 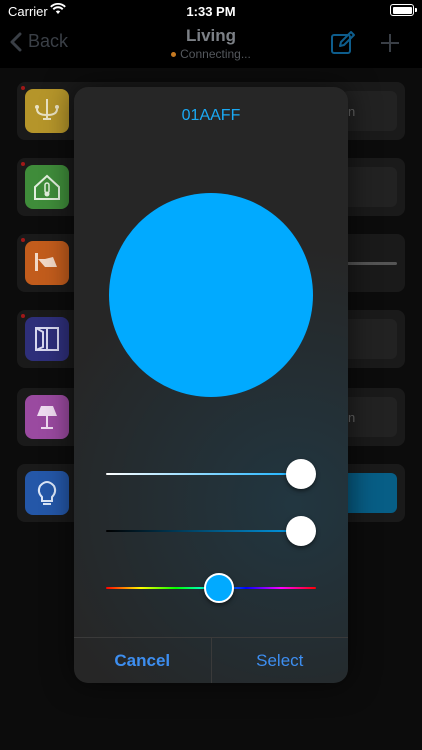 I want to click on hex-value-label: 01AAFF, so click(x=211, y=115).